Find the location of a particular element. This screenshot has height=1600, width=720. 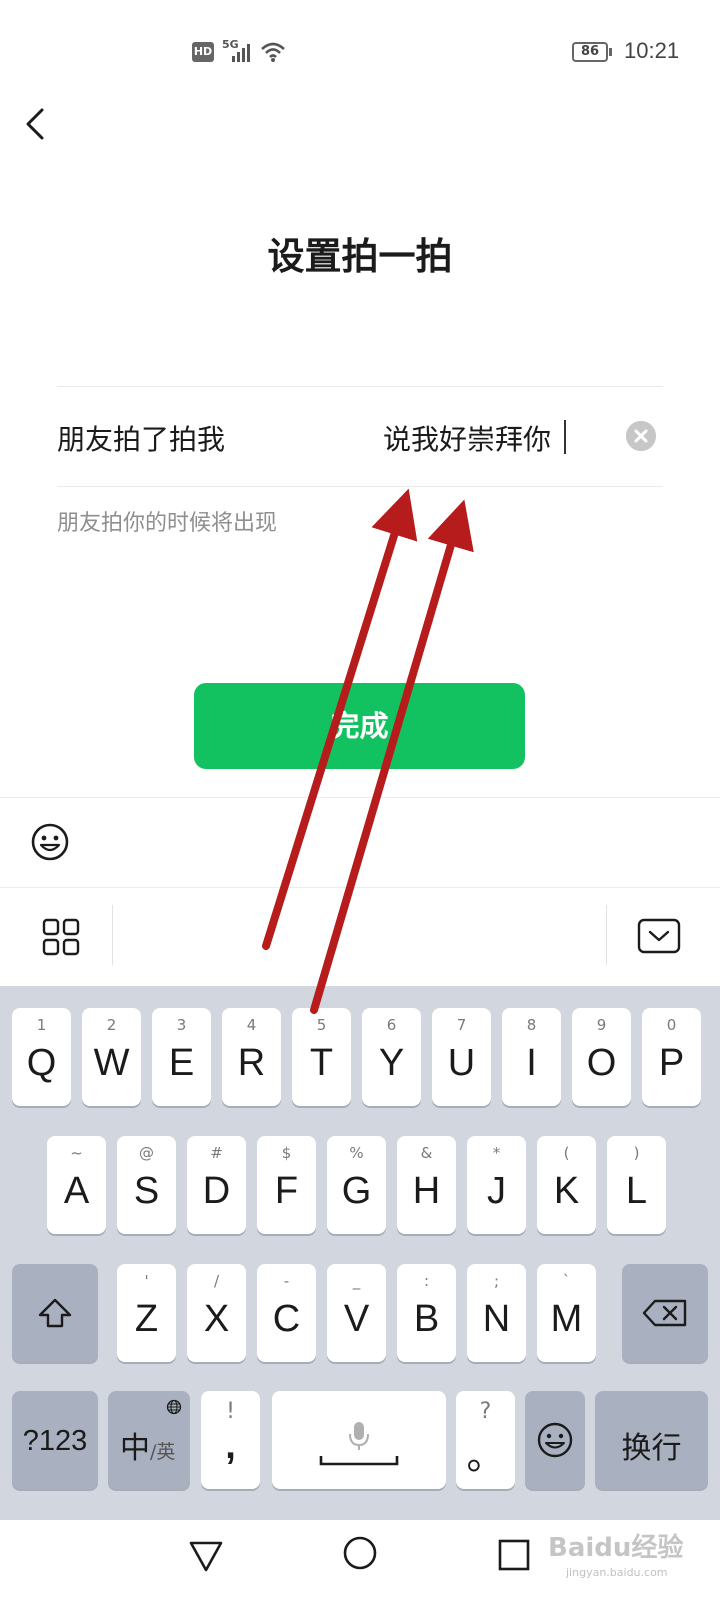

pat-prefix-label: 朋友拍了拍我 is located at coordinates (141, 439).